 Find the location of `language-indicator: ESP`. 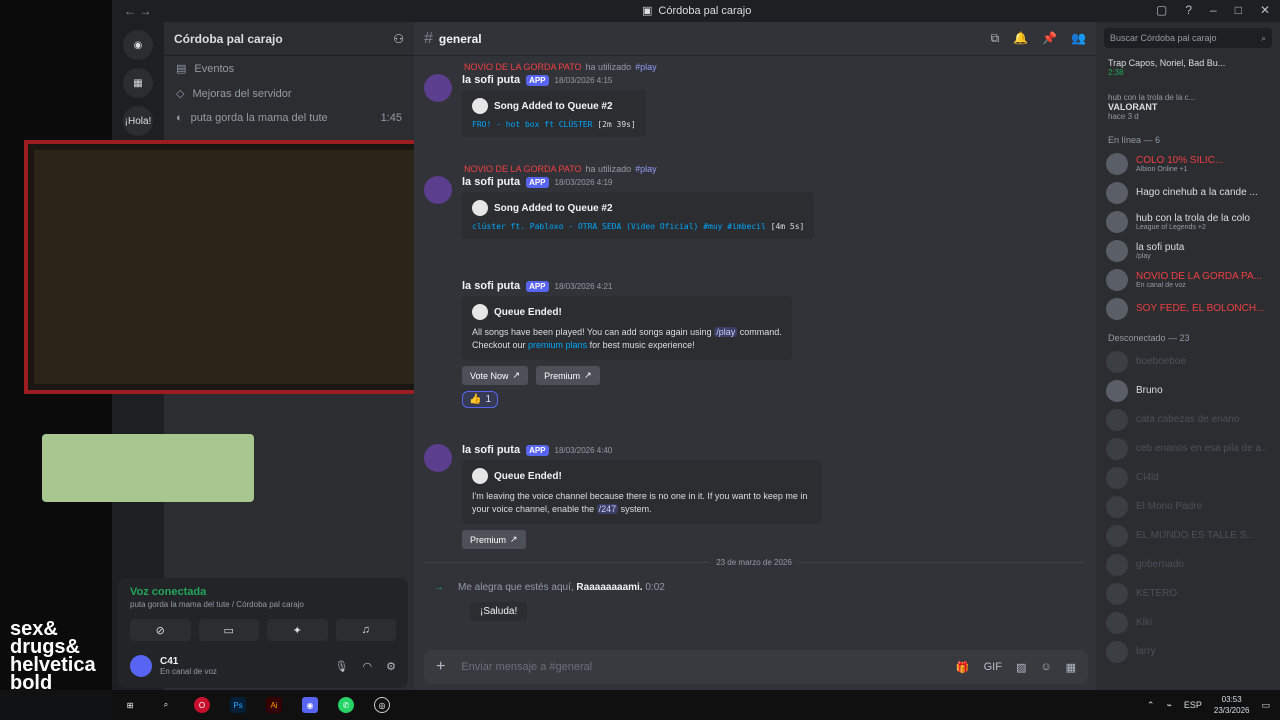

language-indicator: ESP is located at coordinates (1193, 705).